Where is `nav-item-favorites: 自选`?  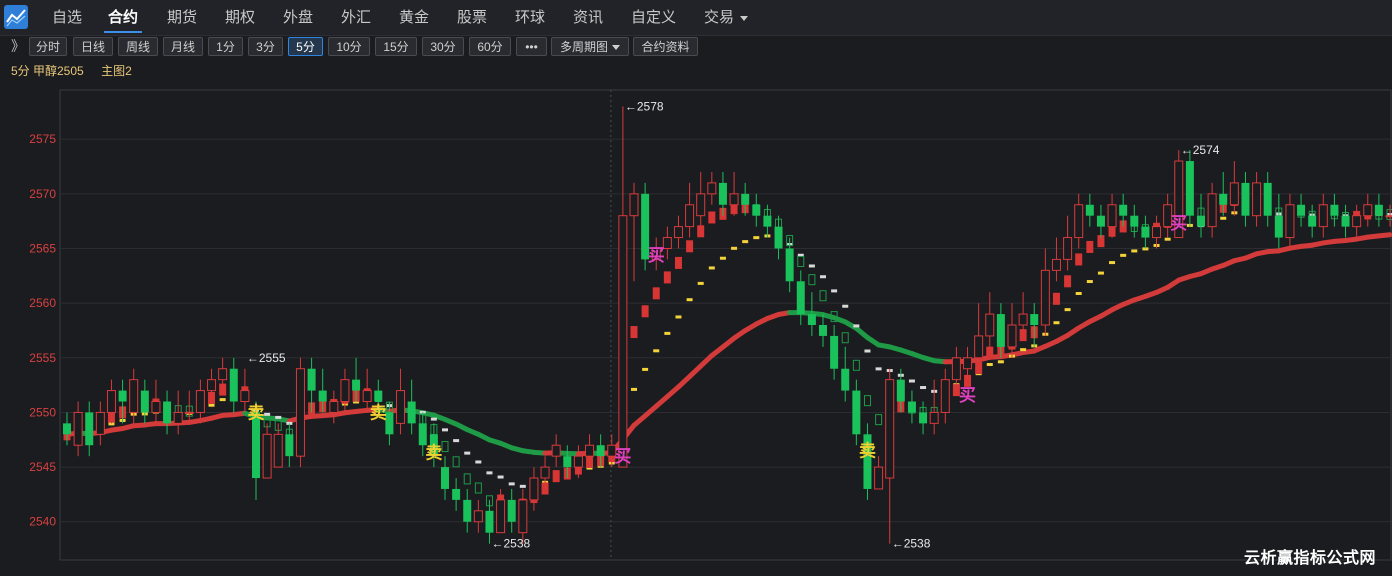 nav-item-favorites: 自选 is located at coordinates (67, 17).